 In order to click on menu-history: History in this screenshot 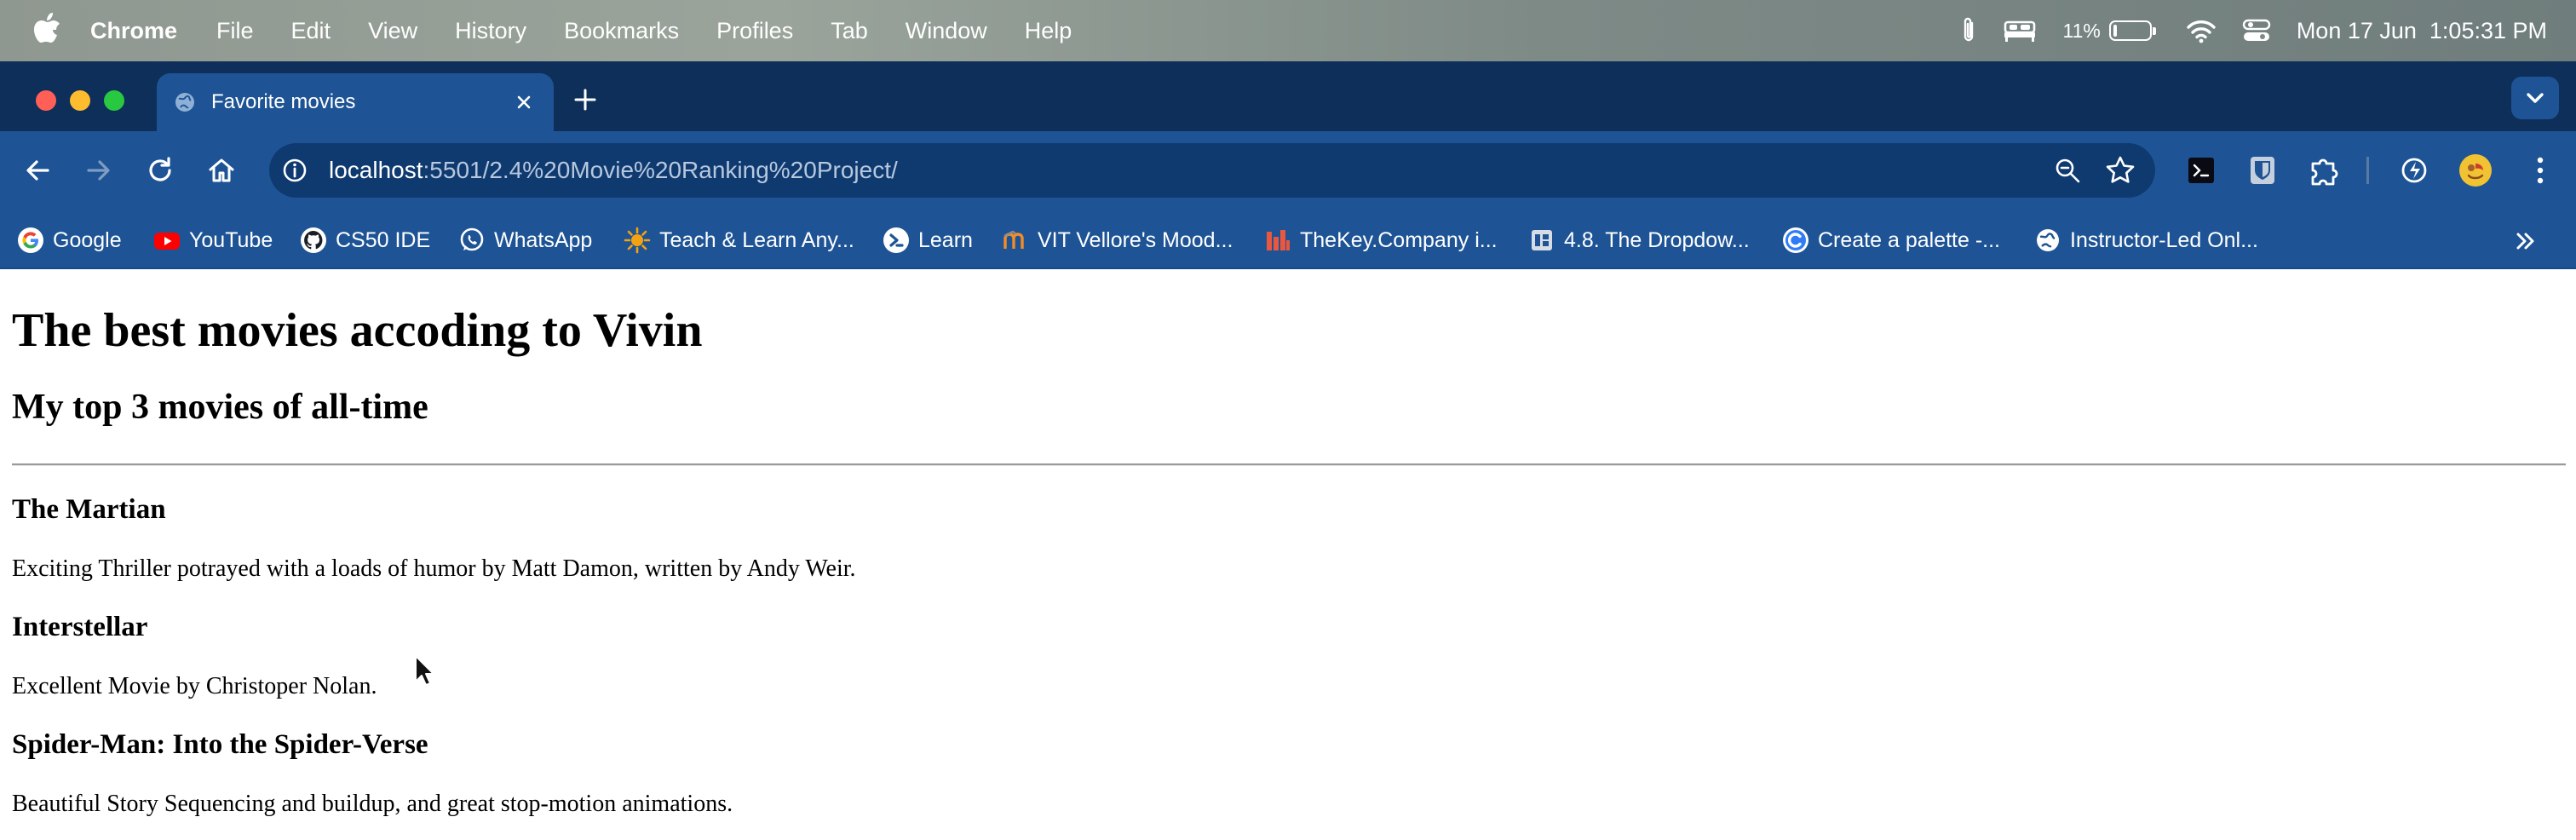, I will do `click(491, 31)`.